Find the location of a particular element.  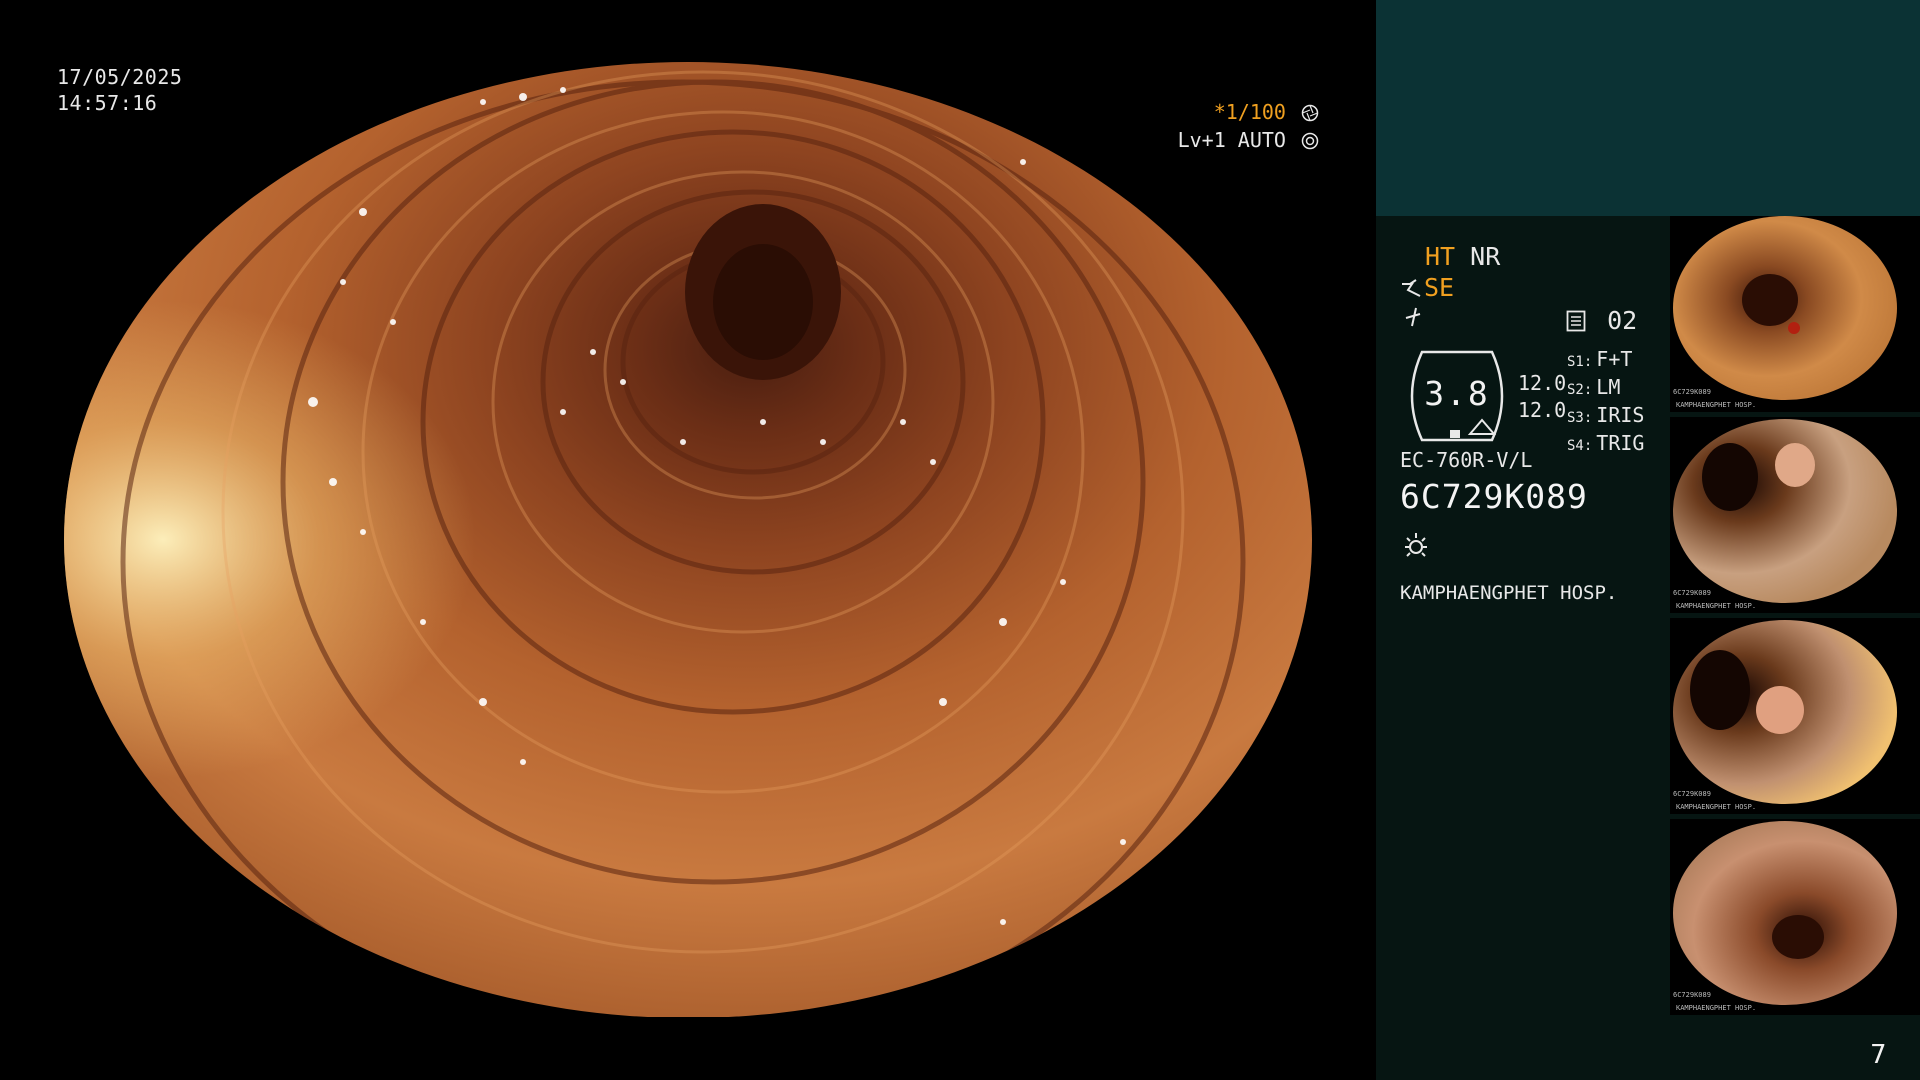

light-source-icon is located at coordinates (1416, 545).